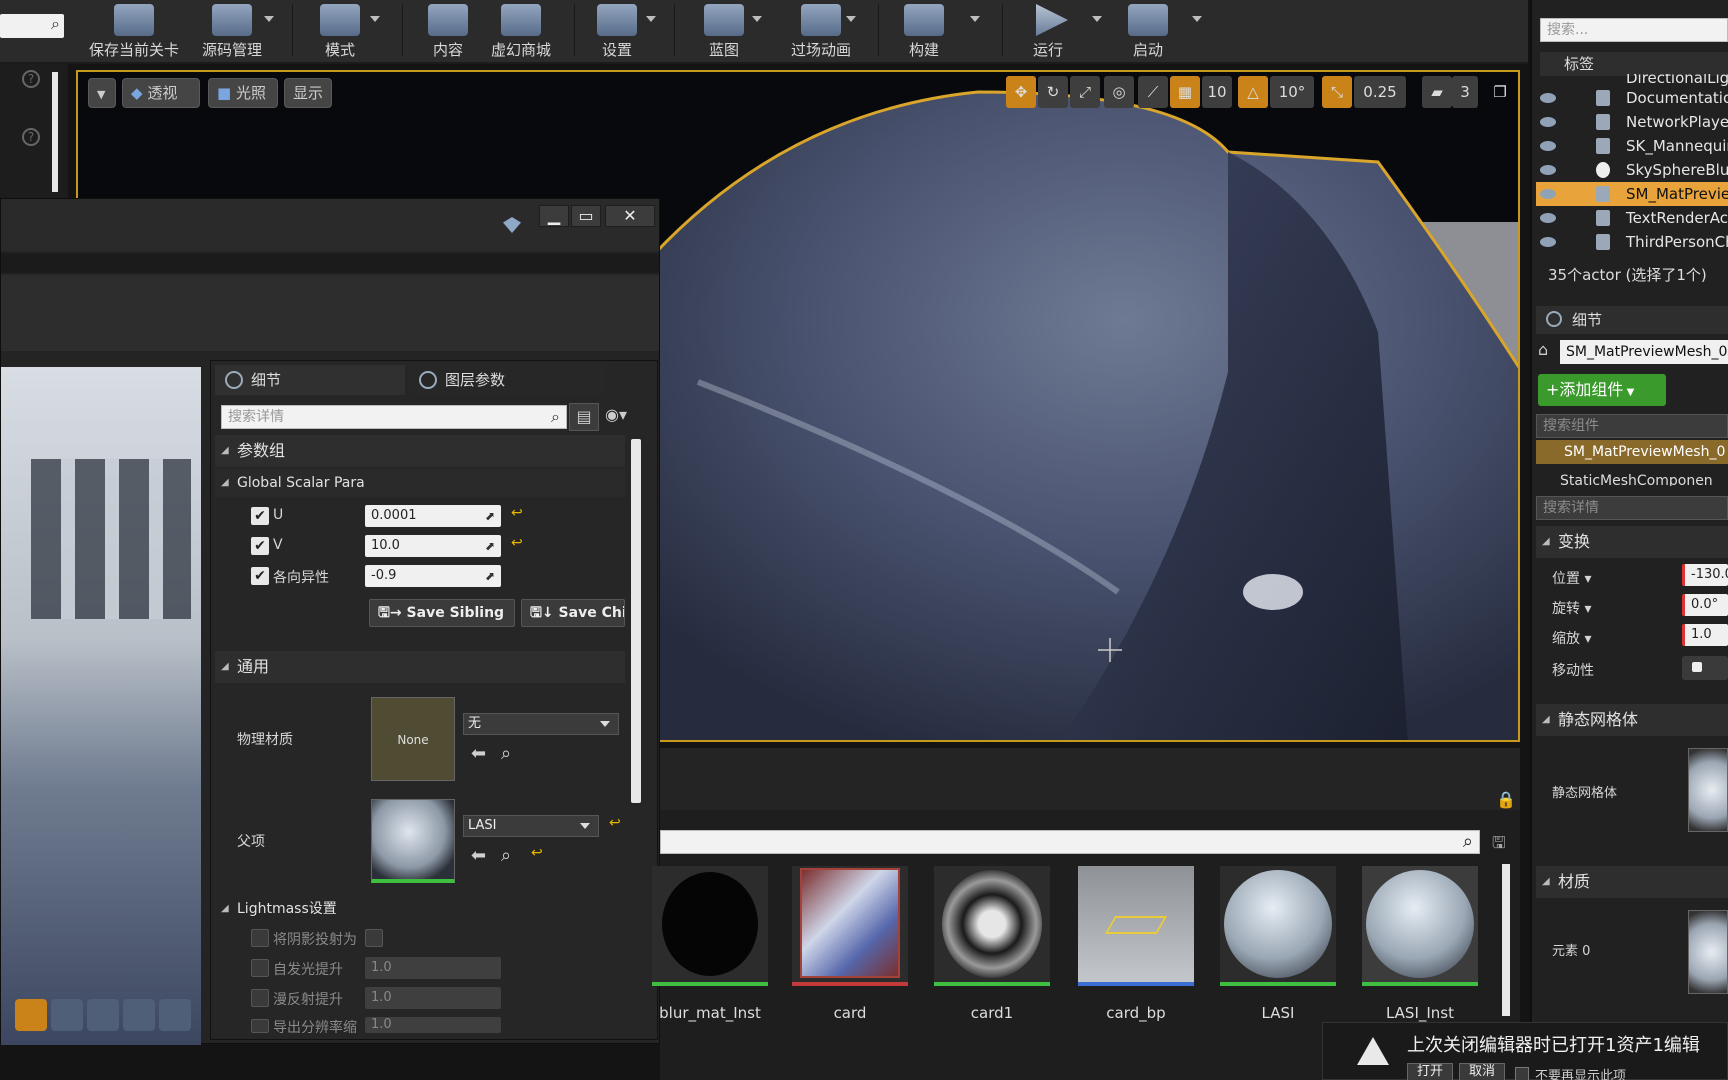  I want to click on browse-search-icon: ⌕, so click(506, 855).